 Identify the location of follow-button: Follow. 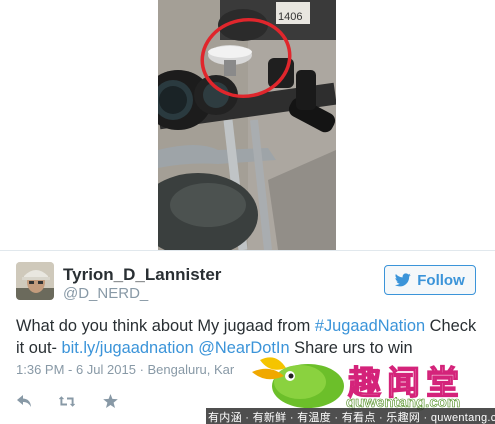
(430, 280).